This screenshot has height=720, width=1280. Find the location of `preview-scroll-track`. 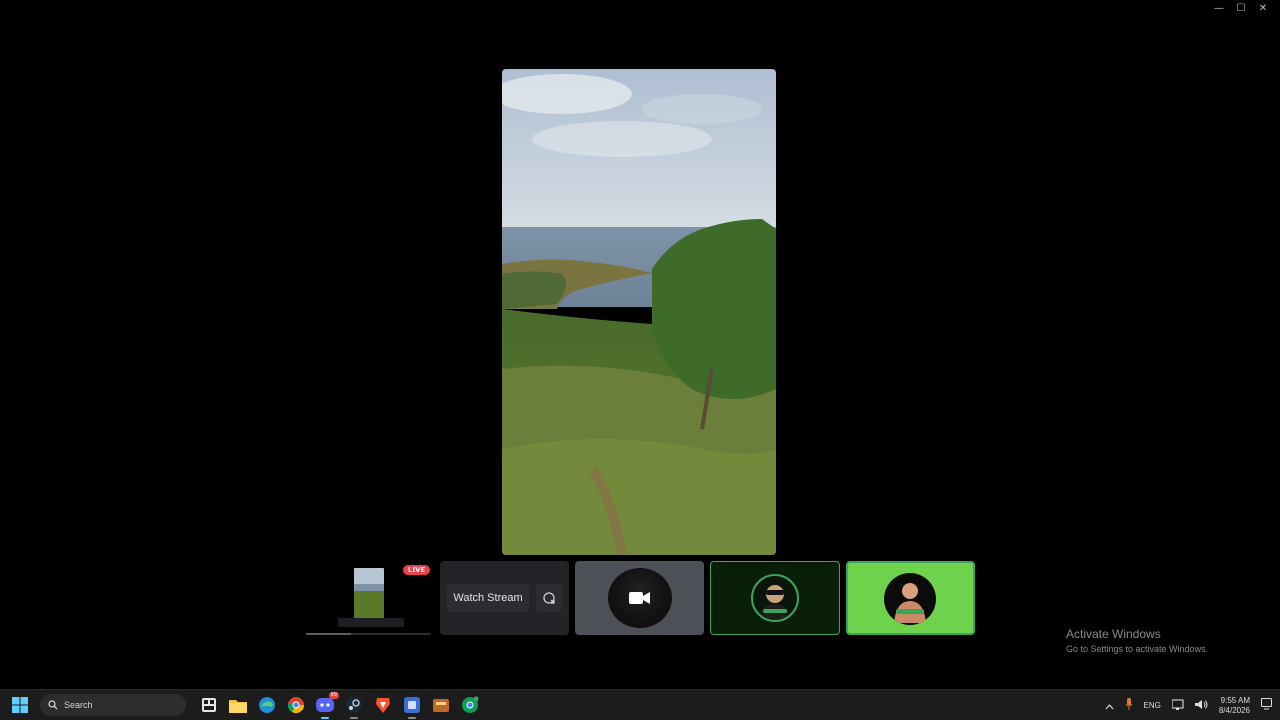

preview-scroll-track is located at coordinates (368, 634).